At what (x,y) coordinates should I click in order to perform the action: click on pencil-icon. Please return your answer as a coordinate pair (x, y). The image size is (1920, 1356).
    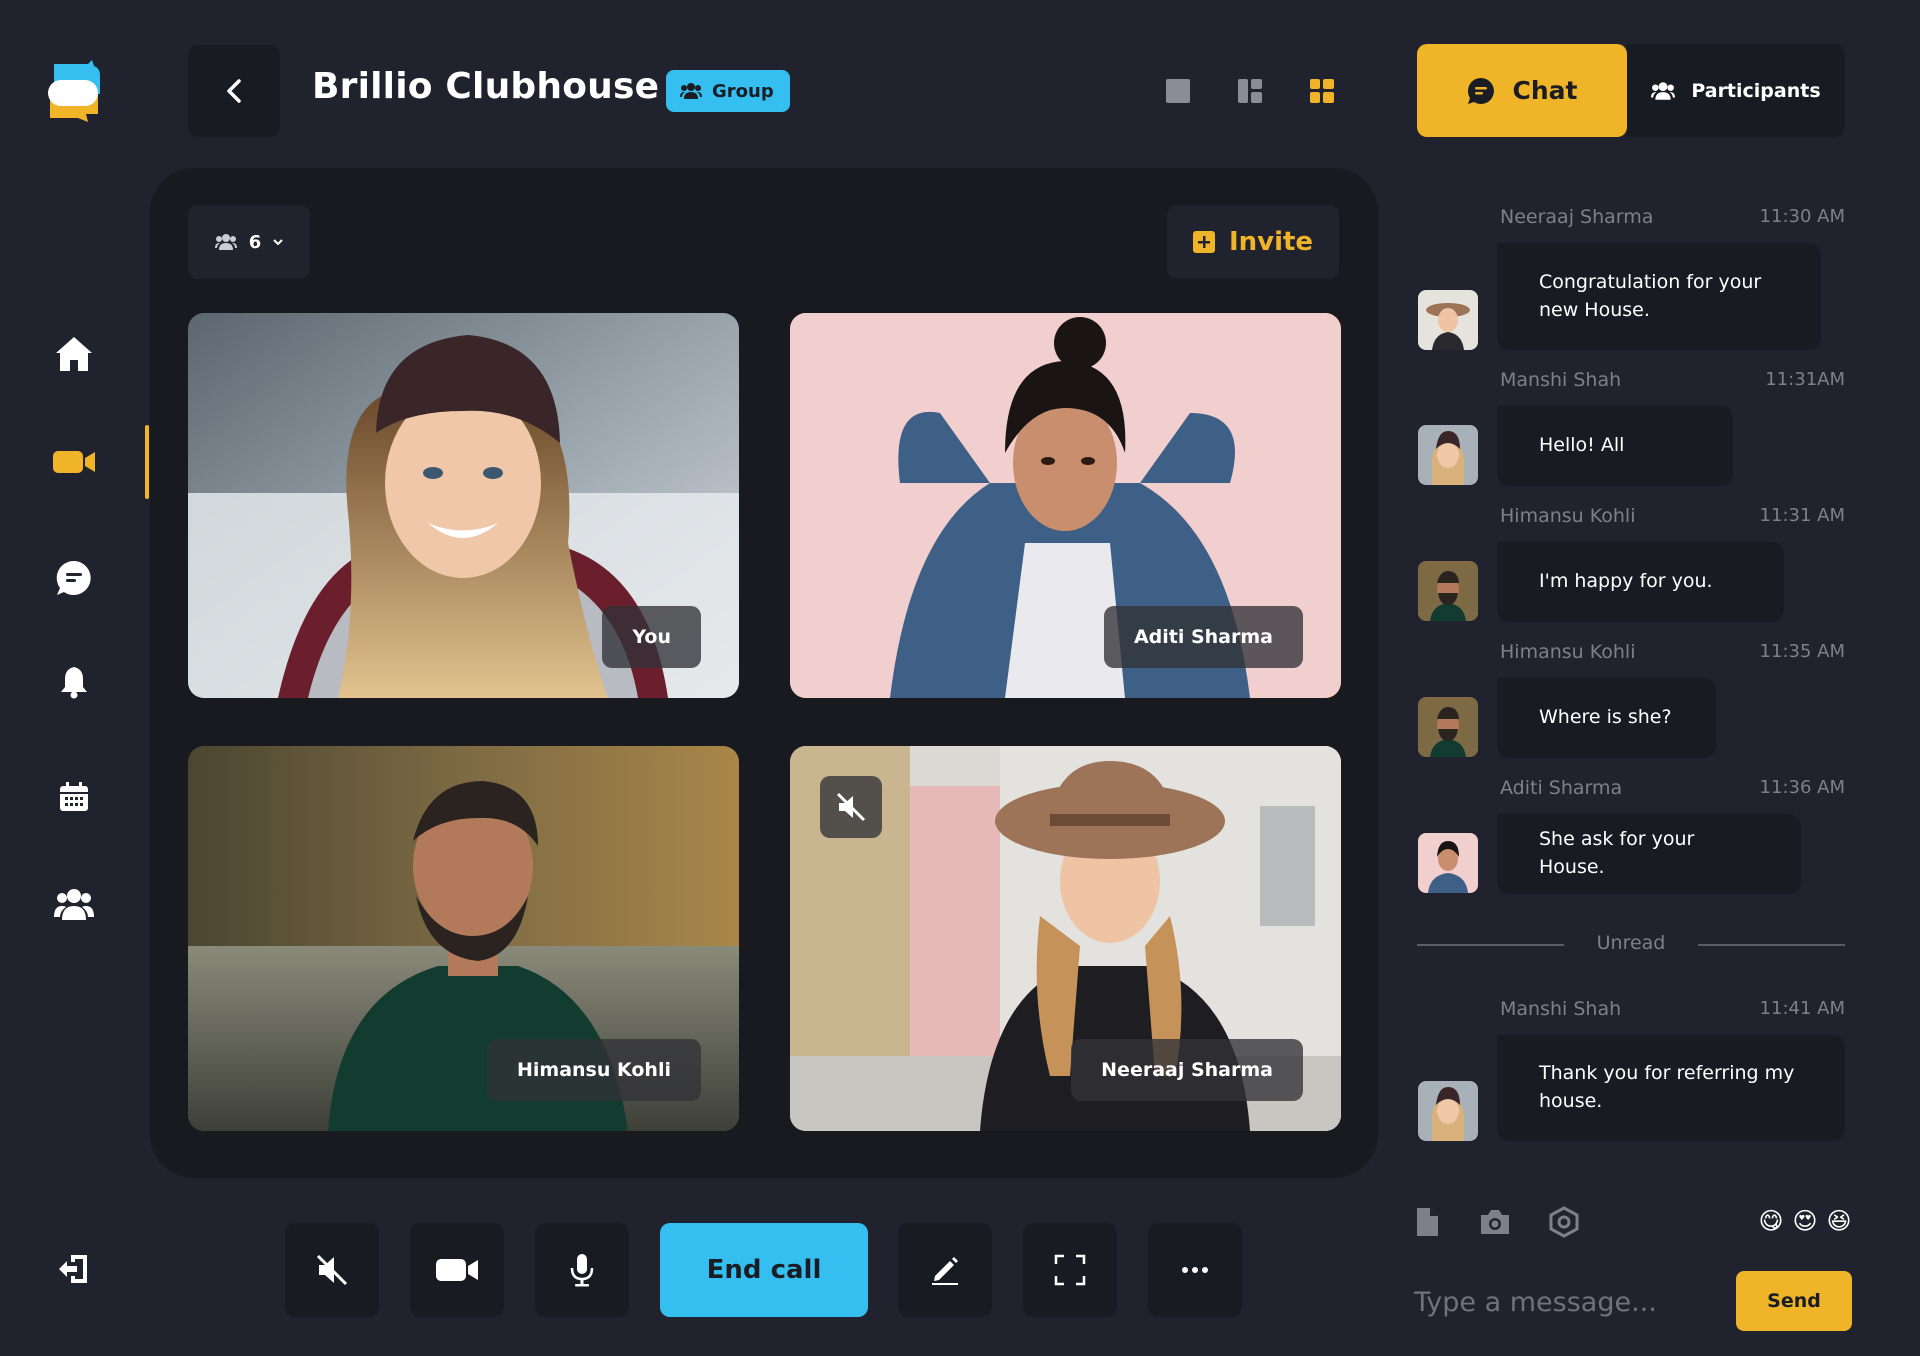
    Looking at the image, I should click on (945, 1271).